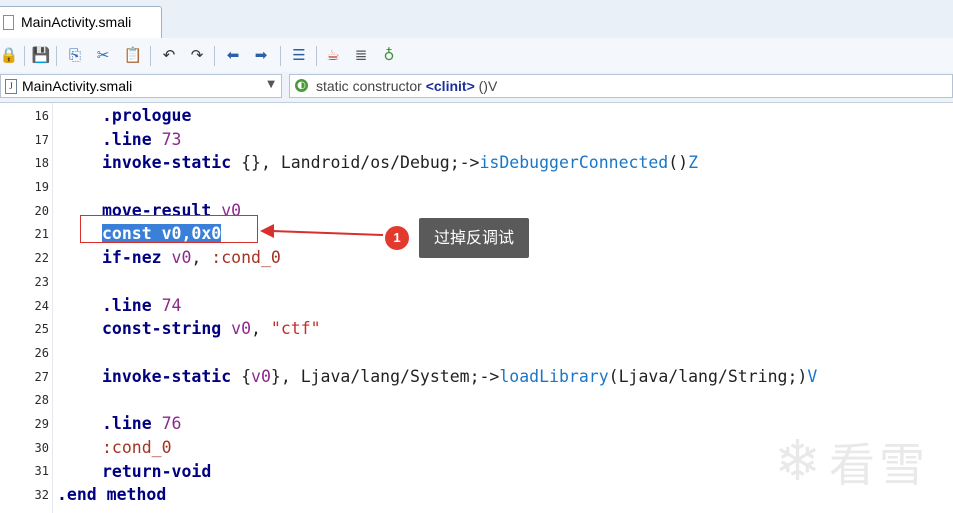 This screenshot has height=513, width=953. Describe the element at coordinates (133, 55) in the screenshot. I see `paste-icon: 📋` at that location.